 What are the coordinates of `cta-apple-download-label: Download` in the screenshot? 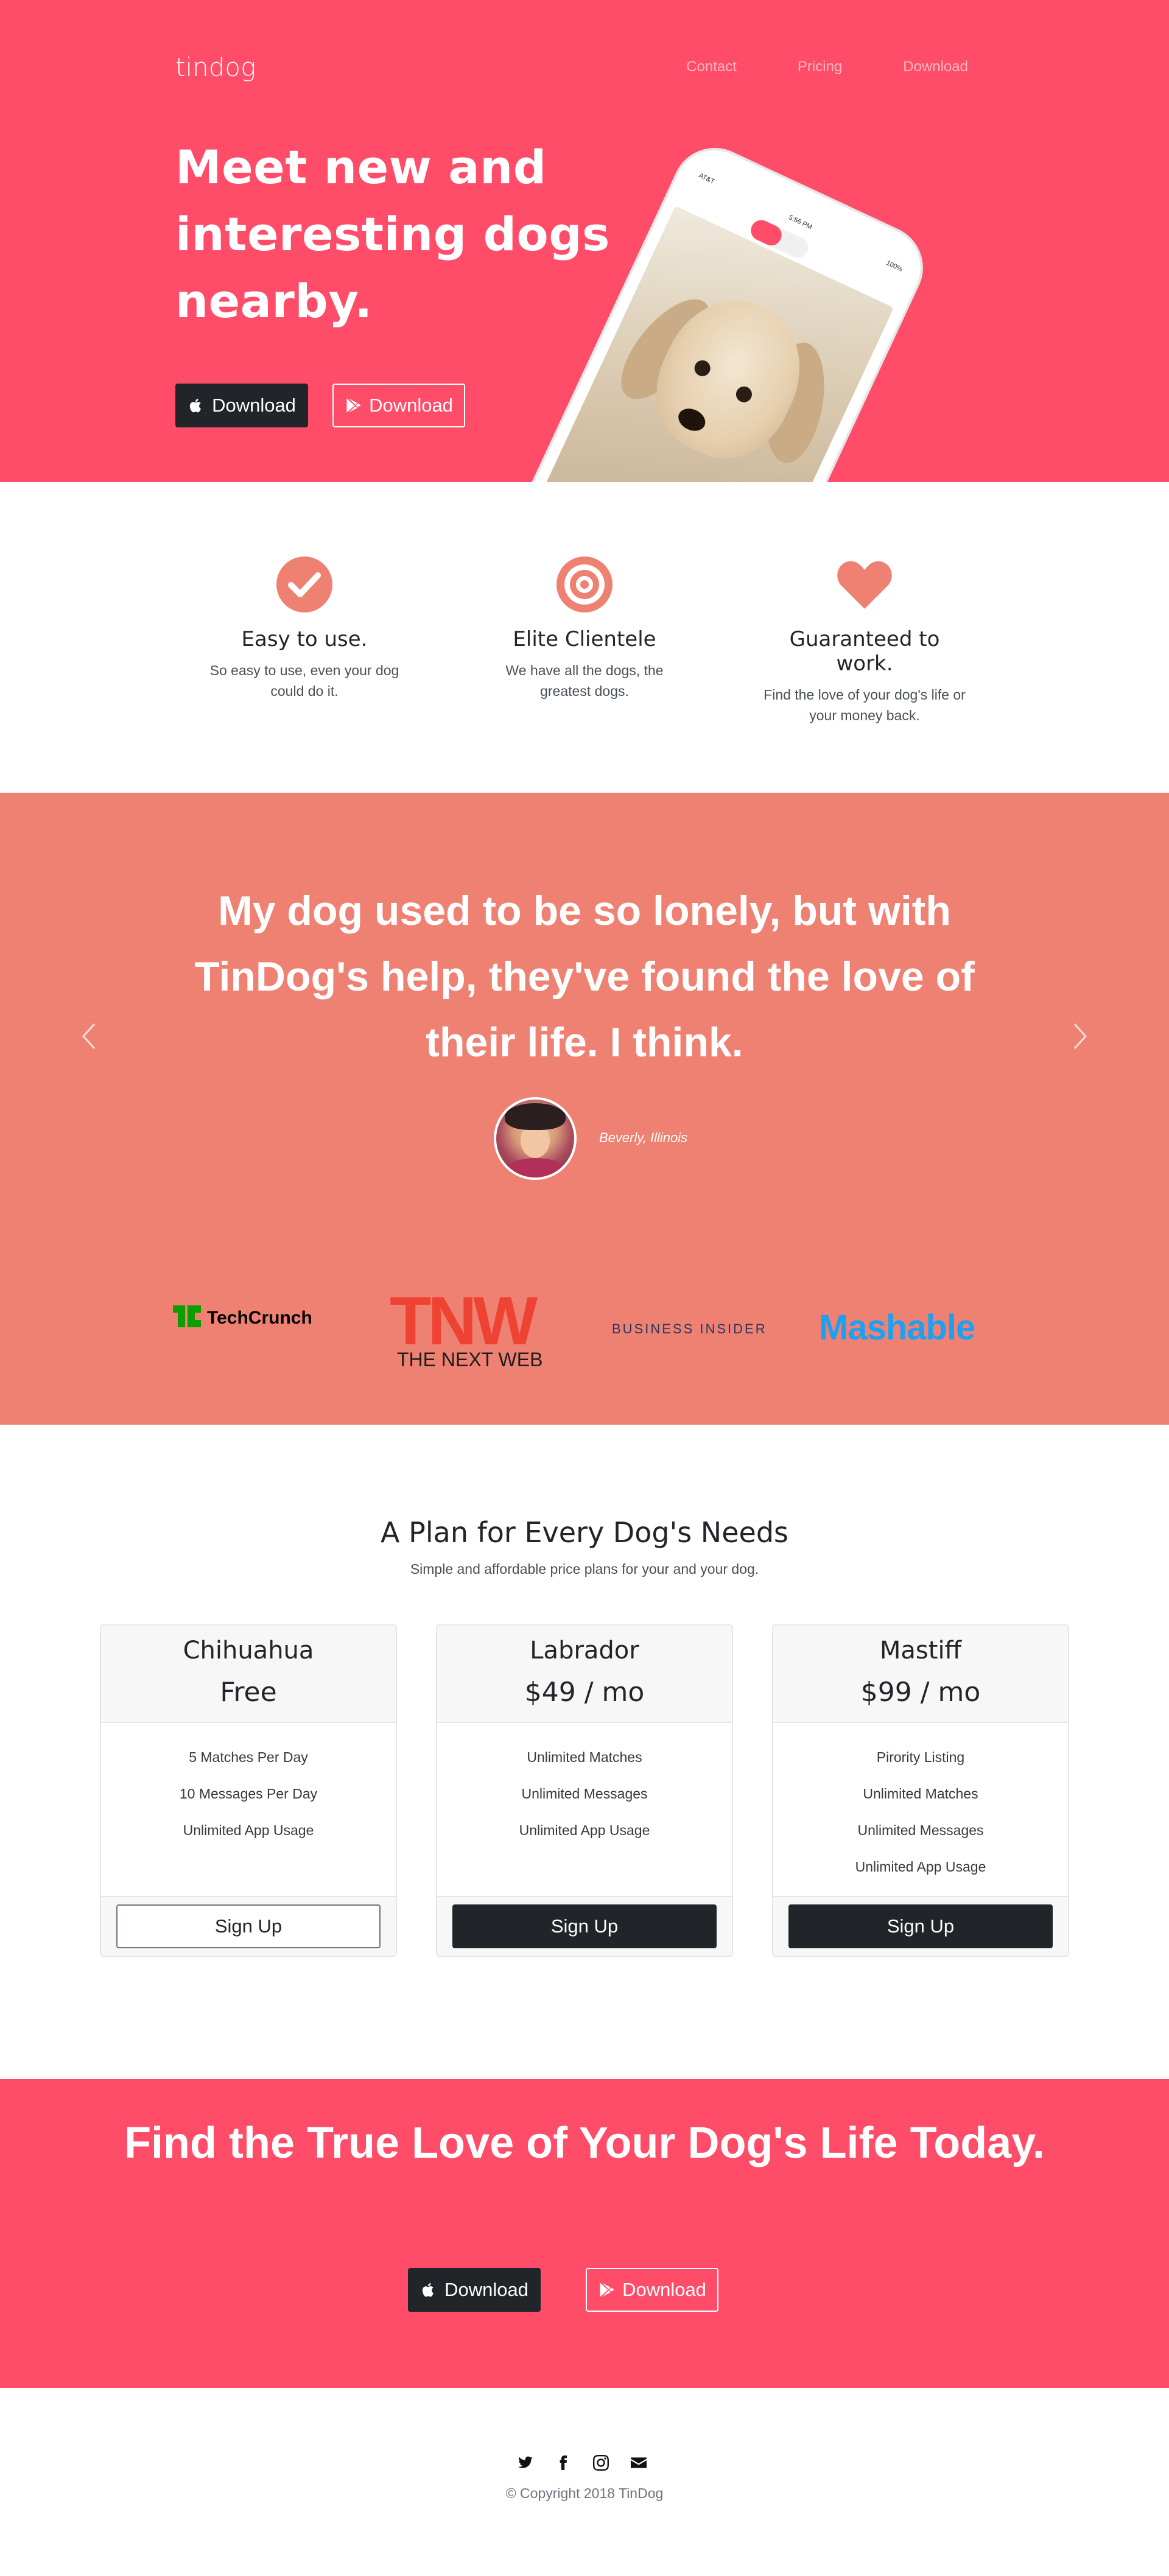 It's located at (486, 2289).